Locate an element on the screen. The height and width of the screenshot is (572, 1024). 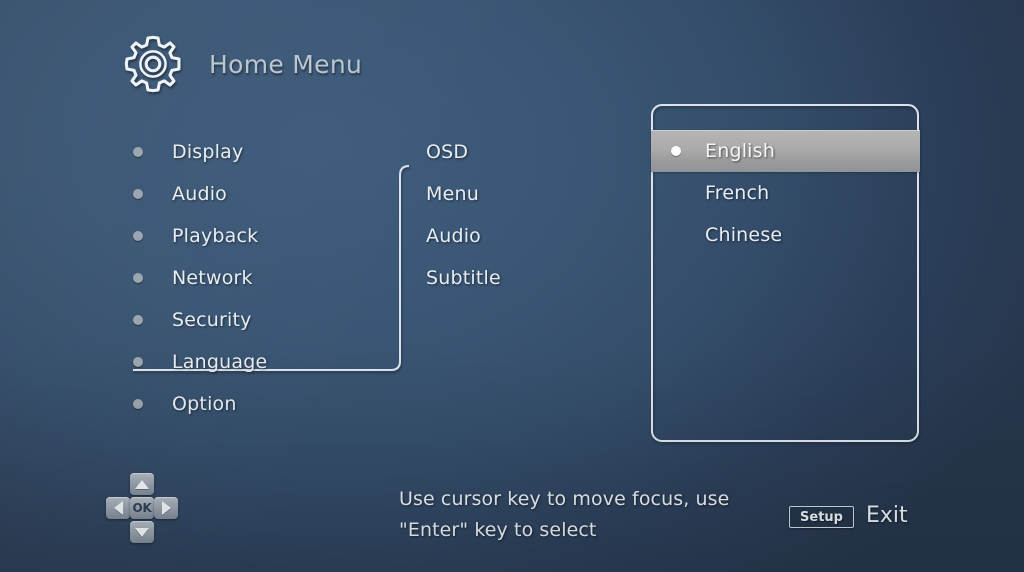
usage-hint-line-2: "Enter" key to select is located at coordinates (498, 530).